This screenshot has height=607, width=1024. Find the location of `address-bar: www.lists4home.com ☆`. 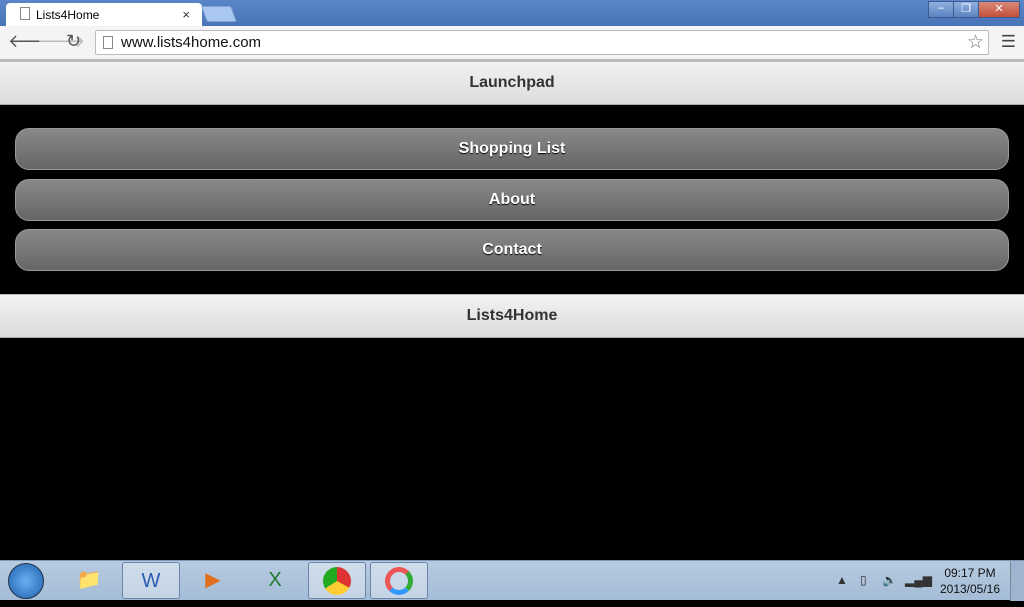

address-bar: www.lists4home.com ☆ is located at coordinates (542, 42).